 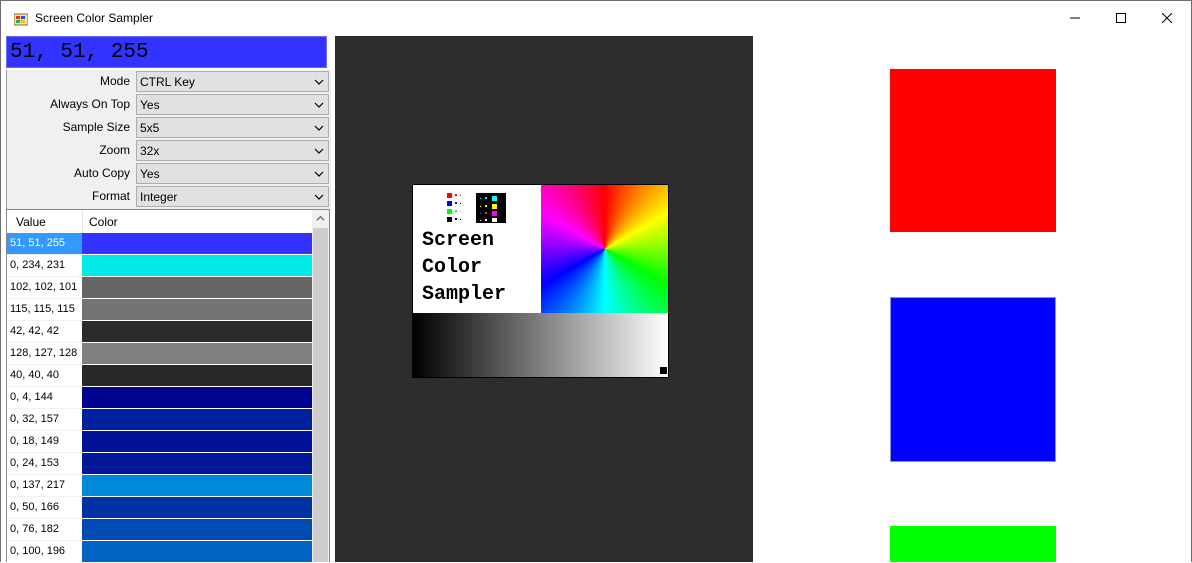 I want to click on cell-value: 0, 50, 166, so click(x=44, y=508).